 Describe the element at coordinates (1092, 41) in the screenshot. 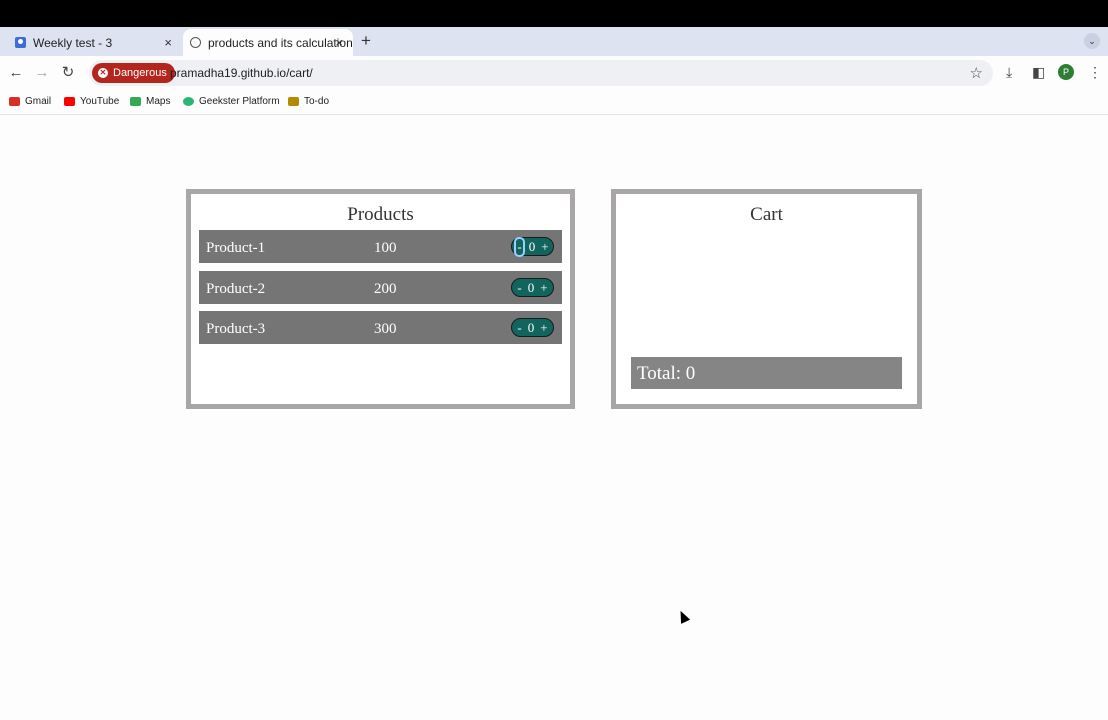

I see `tab-search-icon: ⌄` at that location.